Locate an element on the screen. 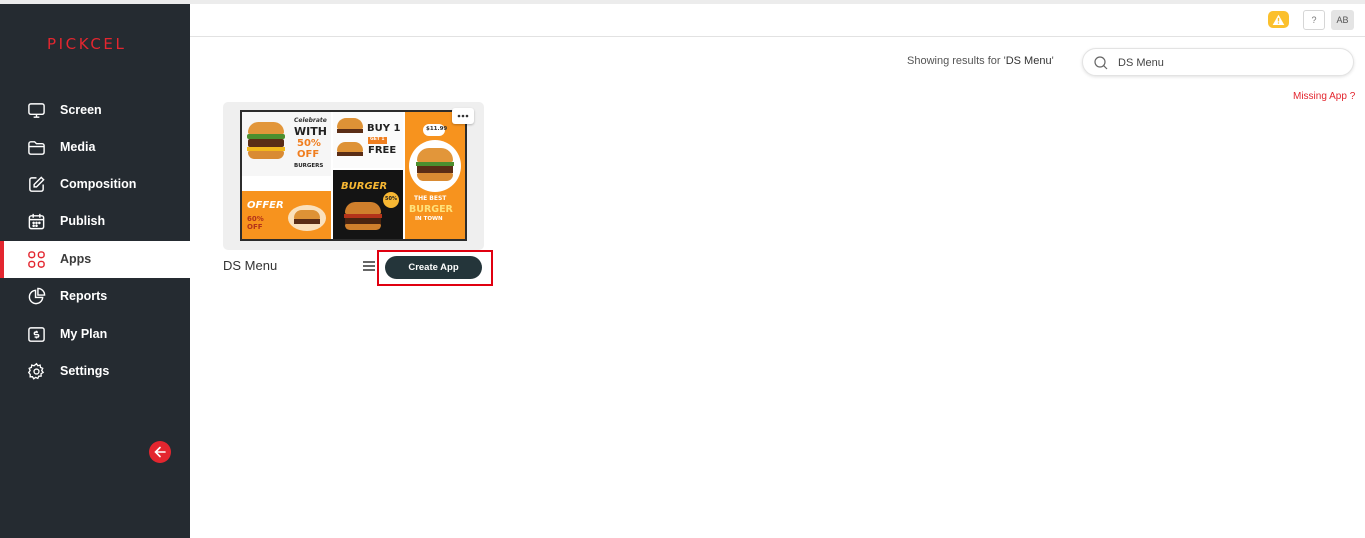  monitor-icon is located at coordinates (36, 110).